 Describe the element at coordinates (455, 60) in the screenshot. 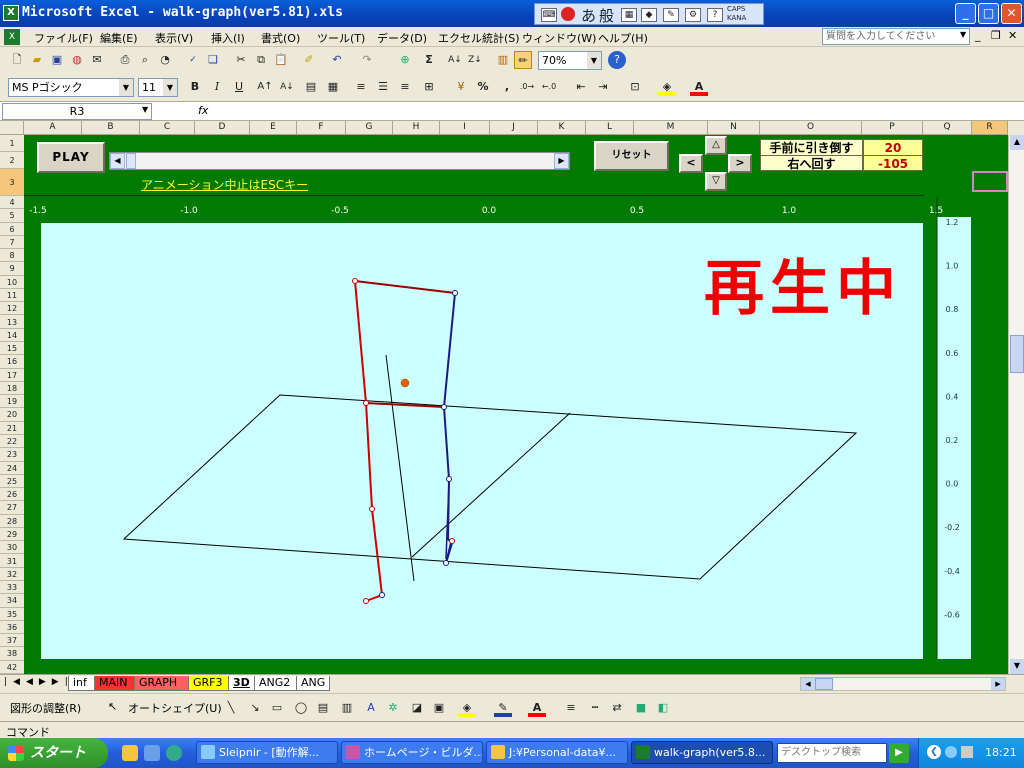

I see `sort-asc-icon: A↓` at that location.